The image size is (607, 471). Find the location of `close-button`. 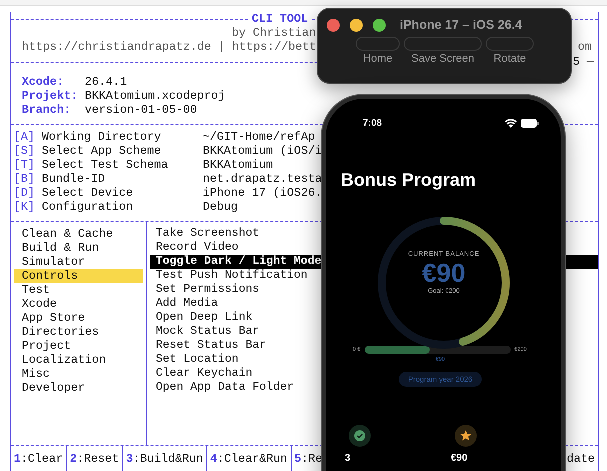

close-button is located at coordinates (333, 25).